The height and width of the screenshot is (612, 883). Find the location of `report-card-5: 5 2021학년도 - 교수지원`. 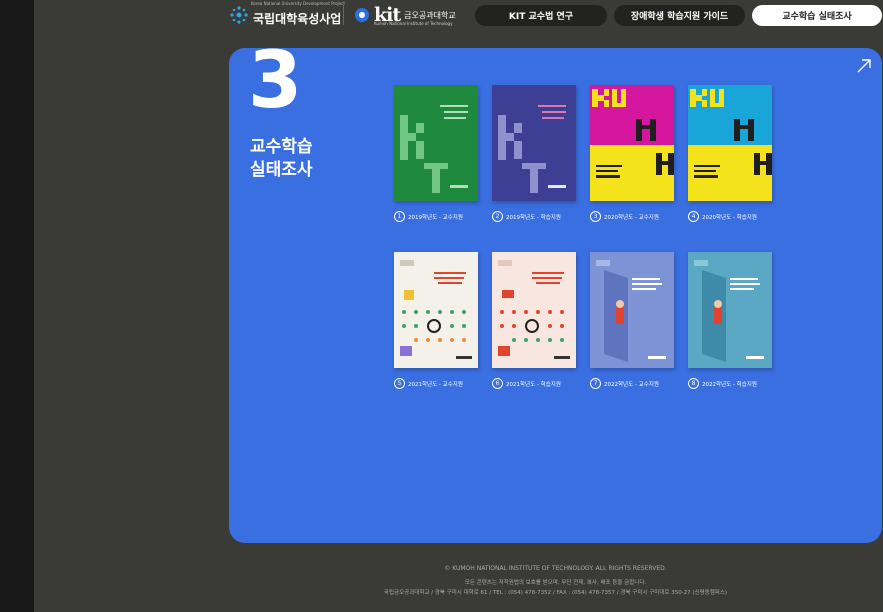

report-card-5: 5 2021학년도 - 교수지원 is located at coordinates (437, 320).